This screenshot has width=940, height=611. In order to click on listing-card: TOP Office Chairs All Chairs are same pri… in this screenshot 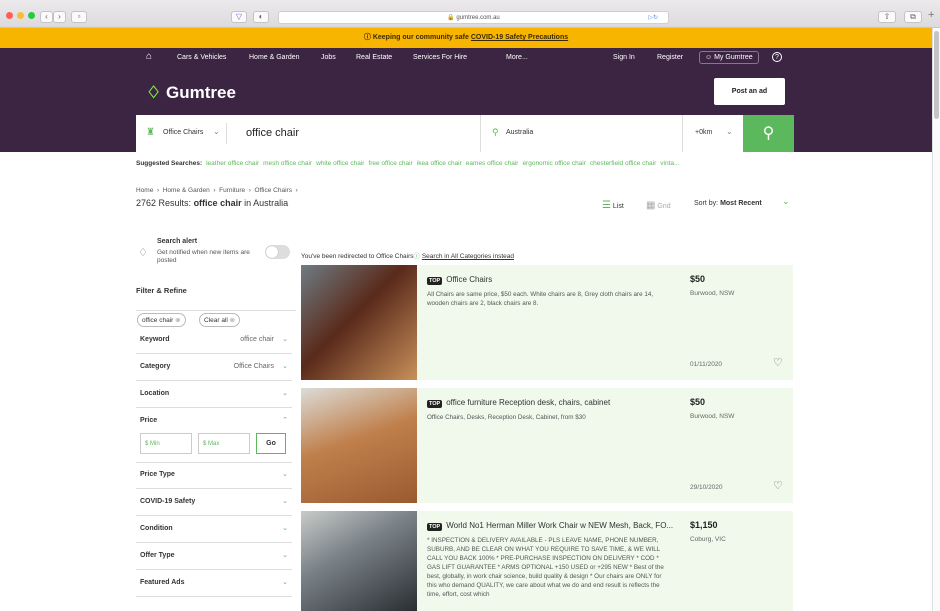, I will do `click(547, 322)`.